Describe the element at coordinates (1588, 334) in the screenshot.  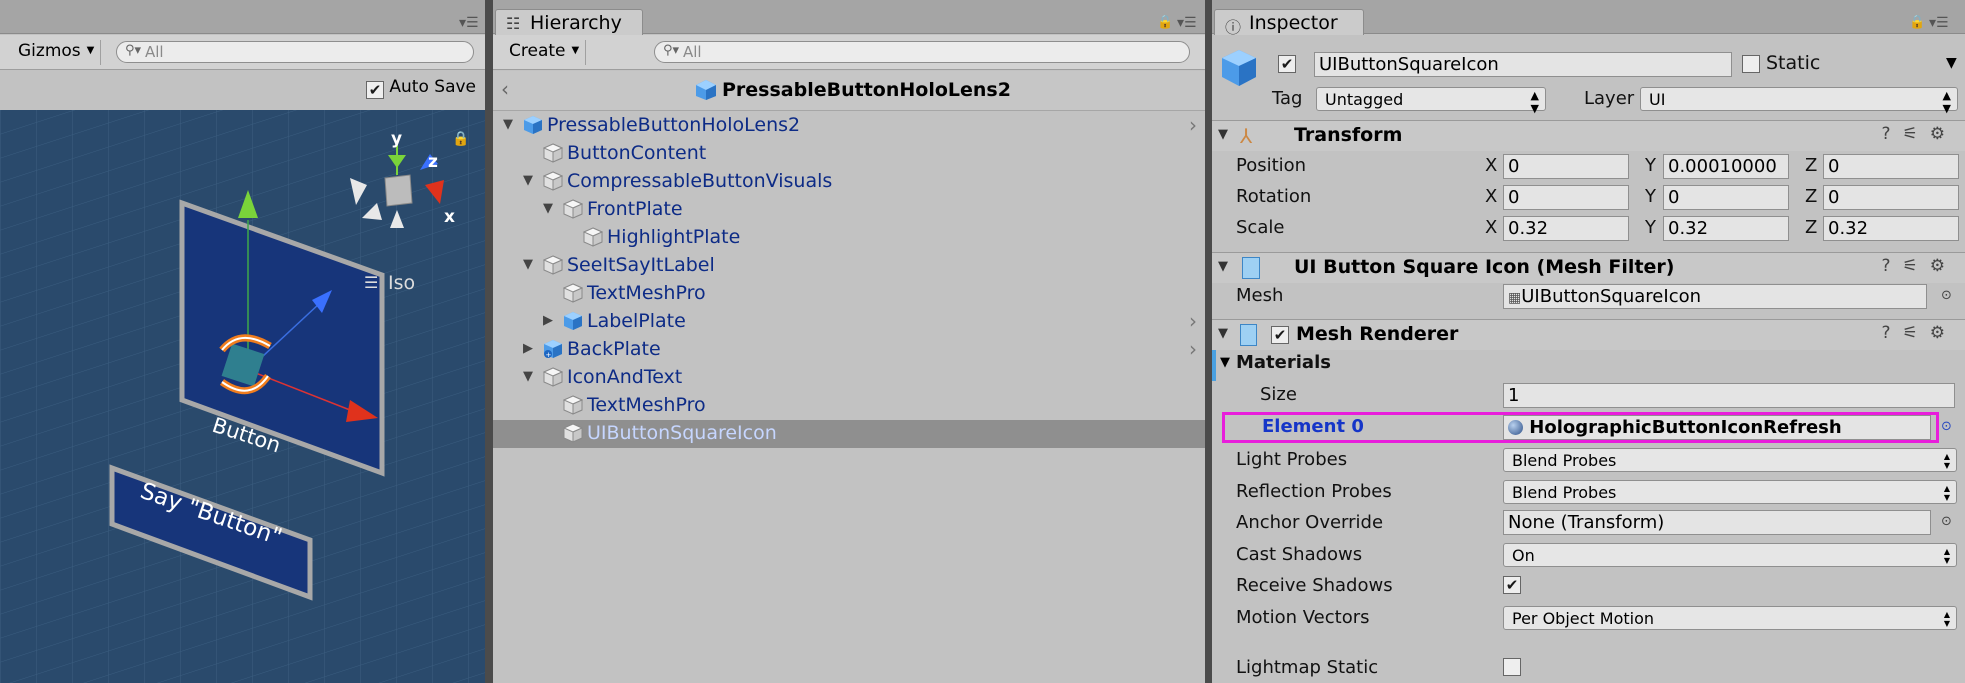
I see `mesh-renderer-header: ▼ ✔ Mesh Renderer ?⚟⚙` at that location.